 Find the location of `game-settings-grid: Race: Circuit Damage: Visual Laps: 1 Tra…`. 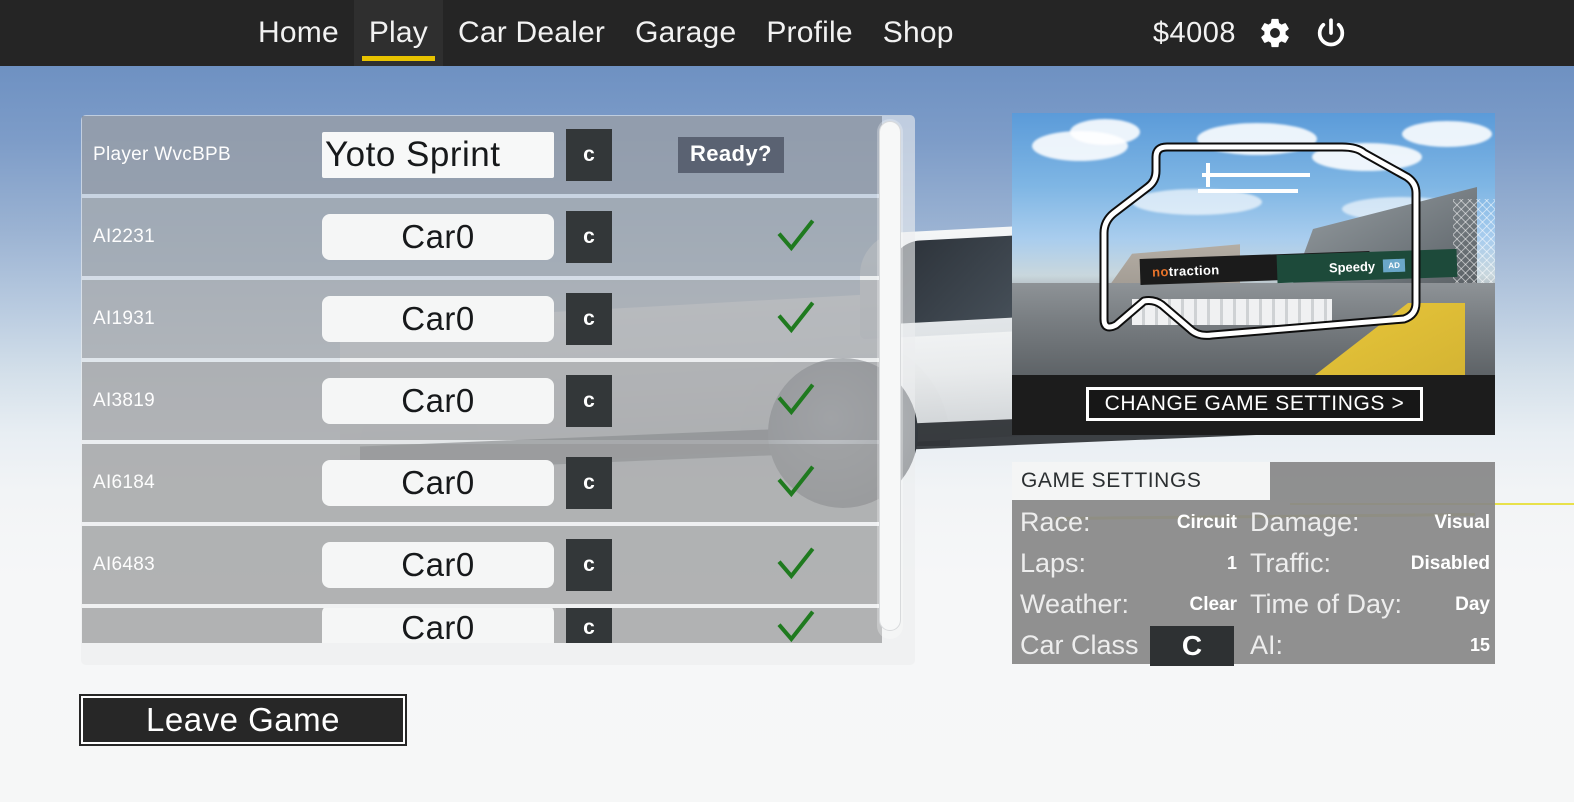

game-settings-grid: Race: Circuit Damage: Visual Laps: 1 Tra… is located at coordinates (1253, 584).